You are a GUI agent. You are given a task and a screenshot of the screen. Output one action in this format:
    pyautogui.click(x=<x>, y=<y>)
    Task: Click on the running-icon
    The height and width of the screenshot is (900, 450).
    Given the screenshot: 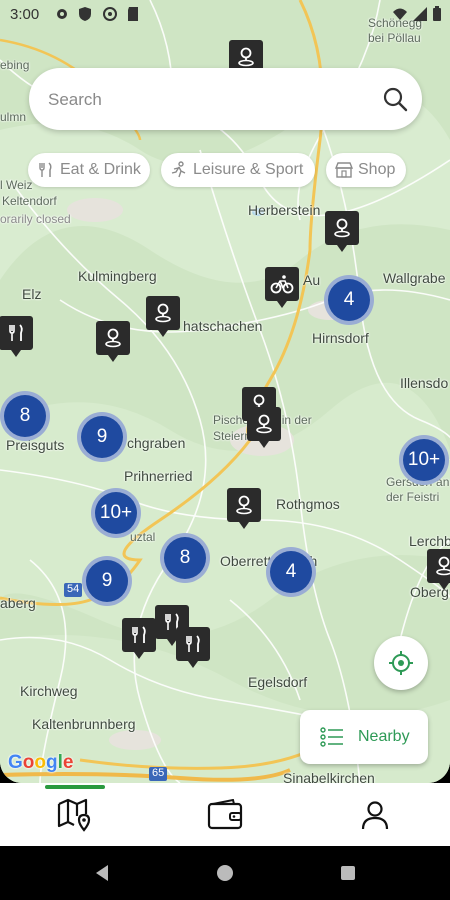 What is the action you would take?
    pyautogui.click(x=178, y=169)
    